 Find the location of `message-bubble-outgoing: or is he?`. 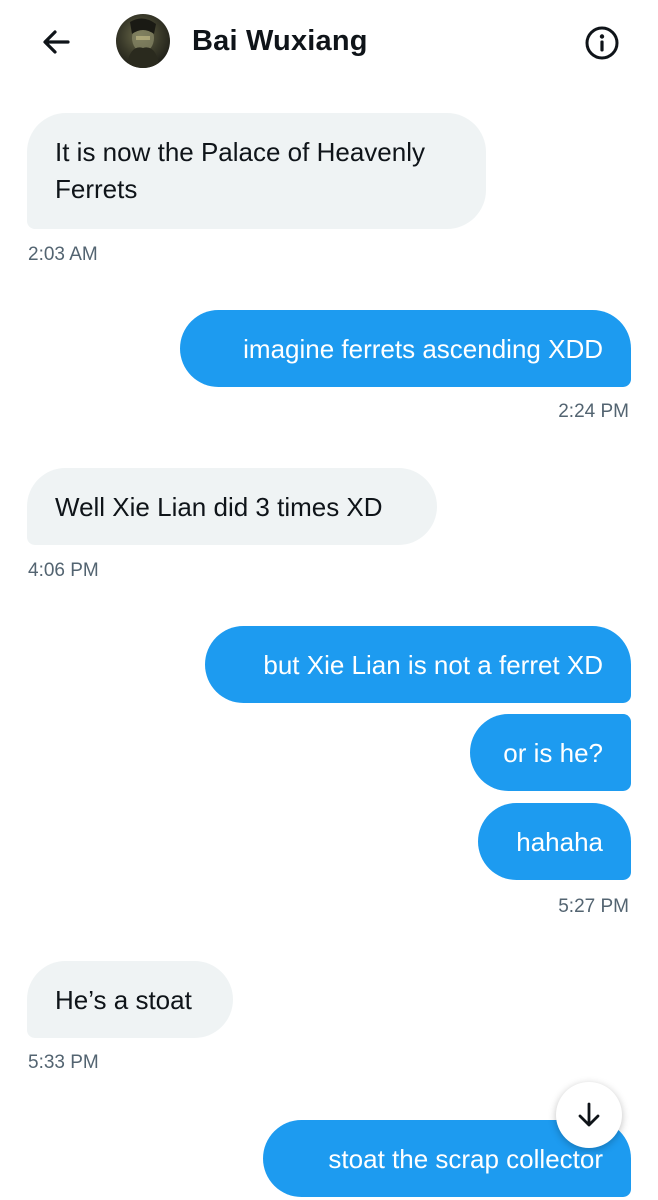

message-bubble-outgoing: or is he? is located at coordinates (550, 752).